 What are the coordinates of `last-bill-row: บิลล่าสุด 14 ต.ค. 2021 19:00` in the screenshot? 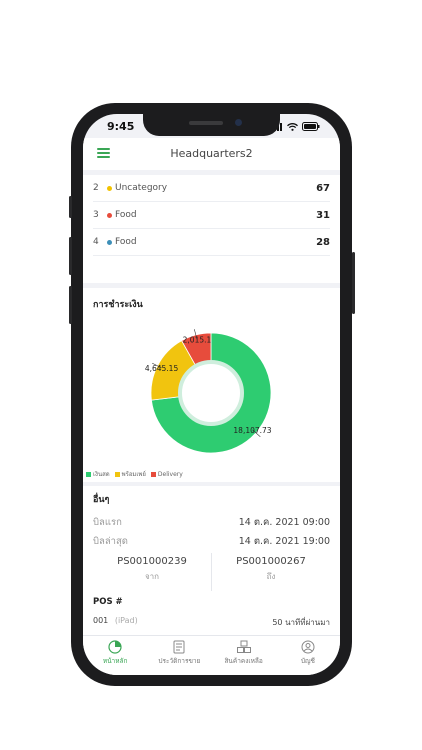 It's located at (211, 541).